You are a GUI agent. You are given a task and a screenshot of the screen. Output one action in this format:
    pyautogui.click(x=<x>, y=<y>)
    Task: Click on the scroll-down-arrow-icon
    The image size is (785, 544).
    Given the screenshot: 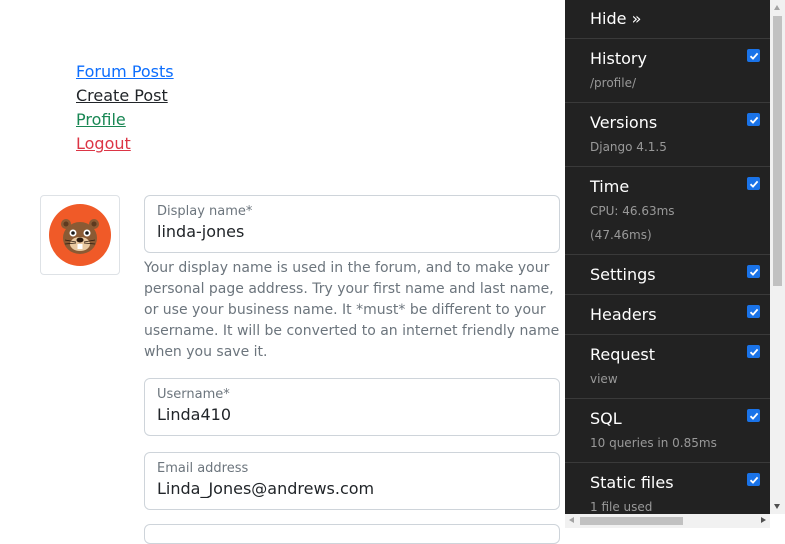 What is the action you would take?
    pyautogui.click(x=777, y=506)
    